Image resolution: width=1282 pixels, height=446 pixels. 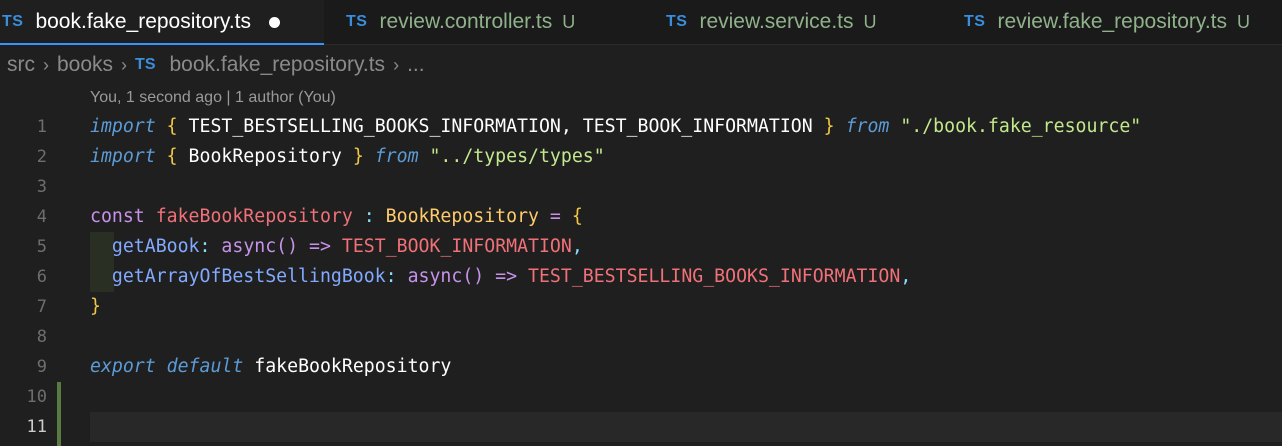 What do you see at coordinates (641, 367) in the screenshot?
I see `code-line: 9 export default fakeBookRepository` at bounding box center [641, 367].